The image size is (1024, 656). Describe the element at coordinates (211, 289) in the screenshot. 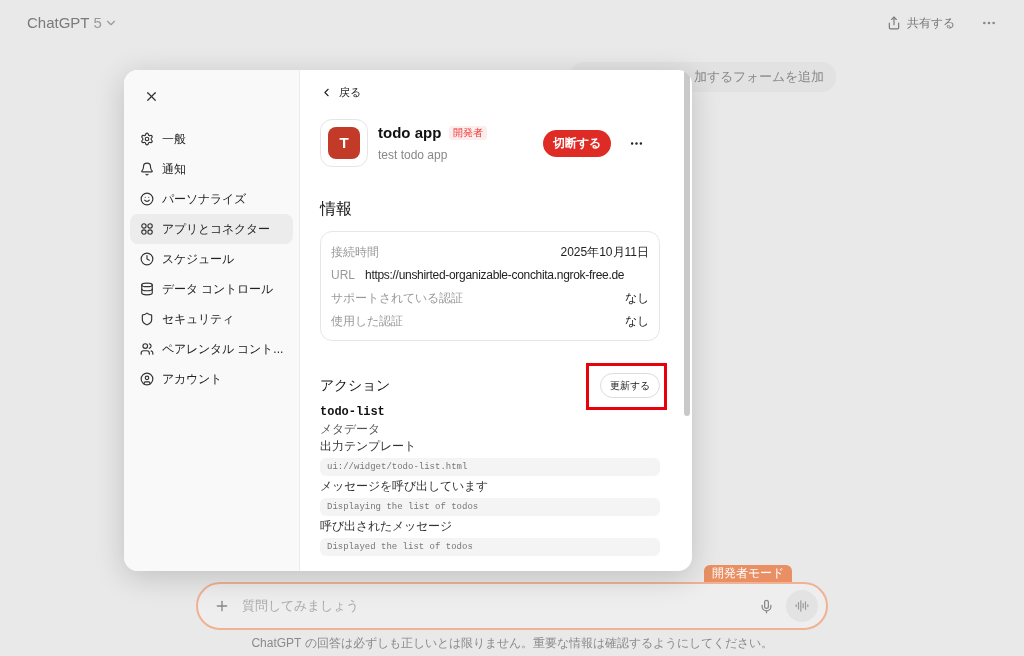

I see `nav-item: データ コントロール` at that location.